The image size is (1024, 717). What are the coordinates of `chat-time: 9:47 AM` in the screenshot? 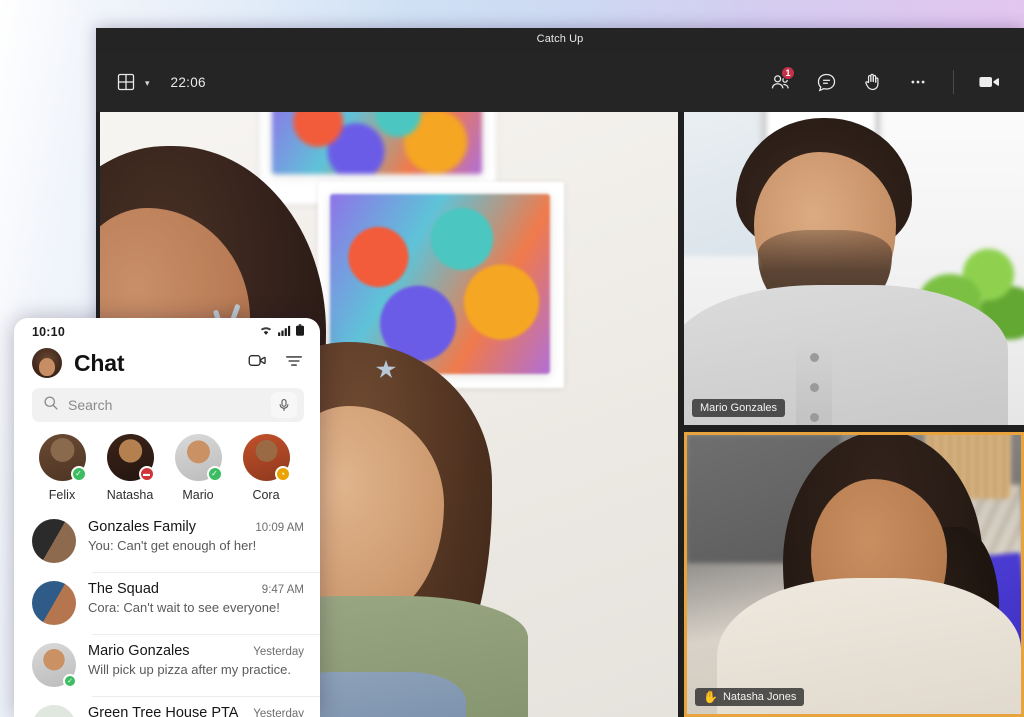 It's located at (282, 590).